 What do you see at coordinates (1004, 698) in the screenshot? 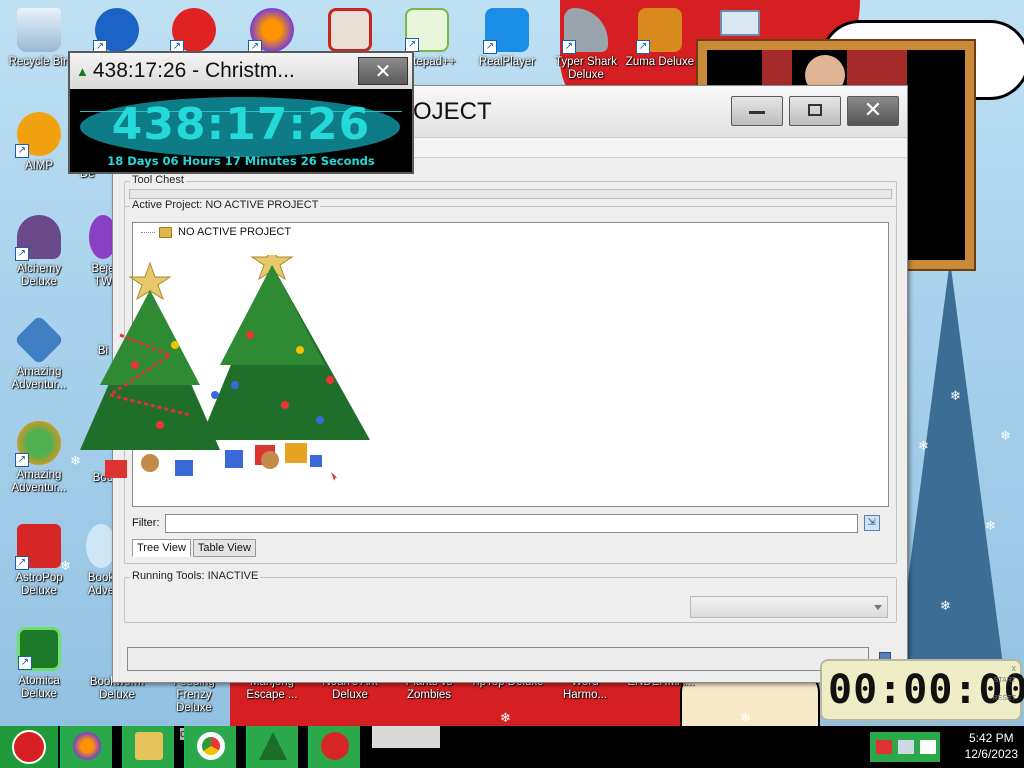
I see `stopwatch-reset-button: RESET` at bounding box center [1004, 698].